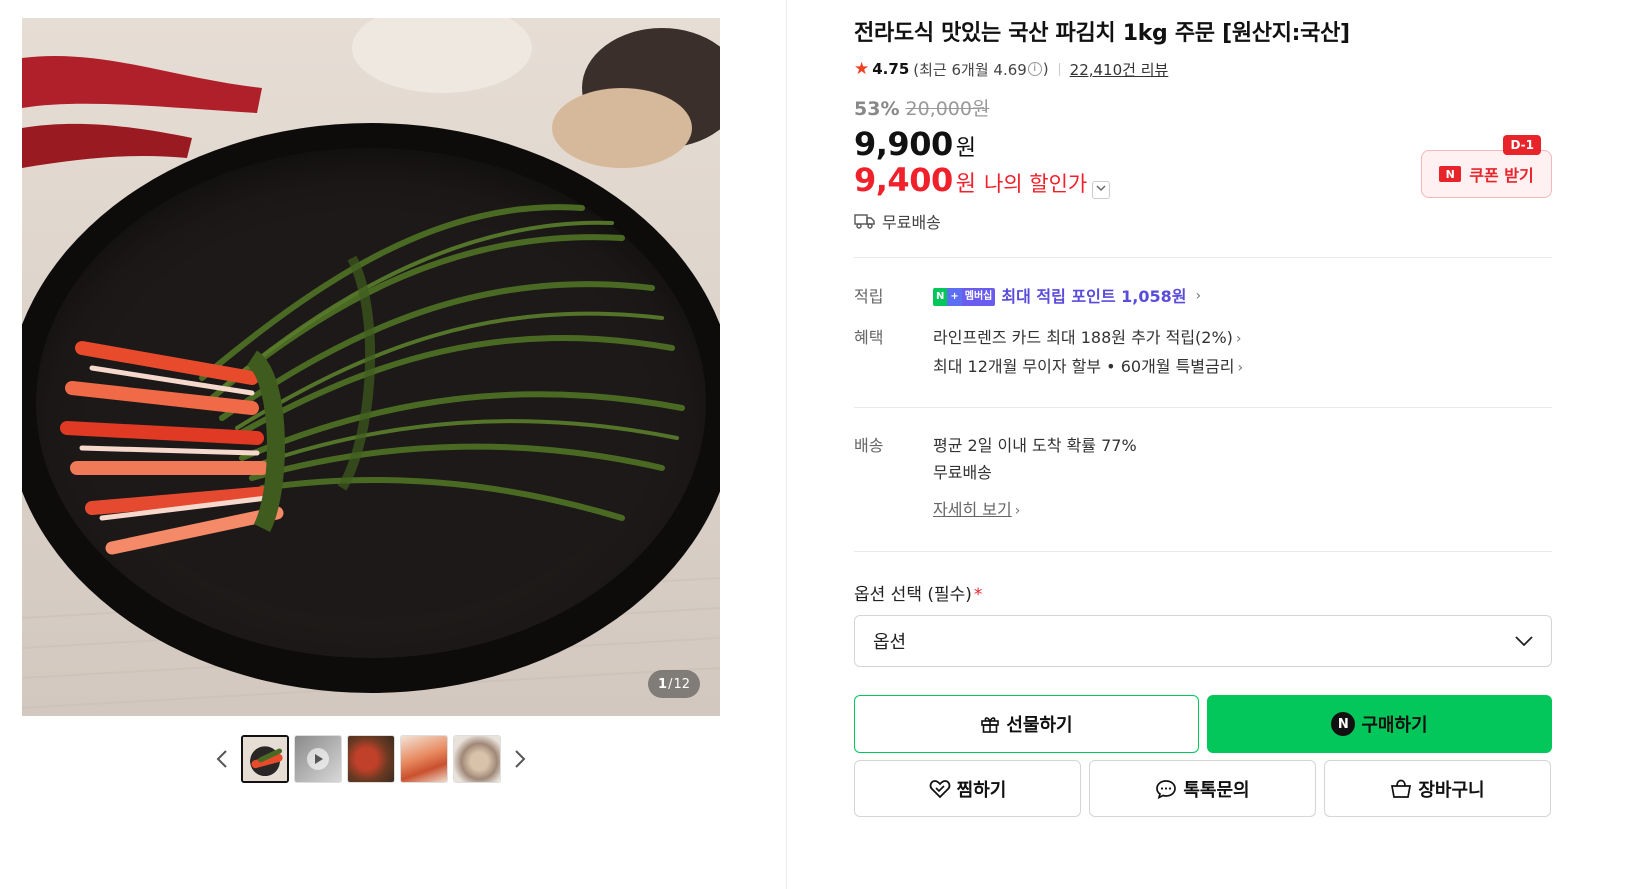  What do you see at coordinates (890, 642) in the screenshot?
I see `option-placeholder: 옵션` at bounding box center [890, 642].